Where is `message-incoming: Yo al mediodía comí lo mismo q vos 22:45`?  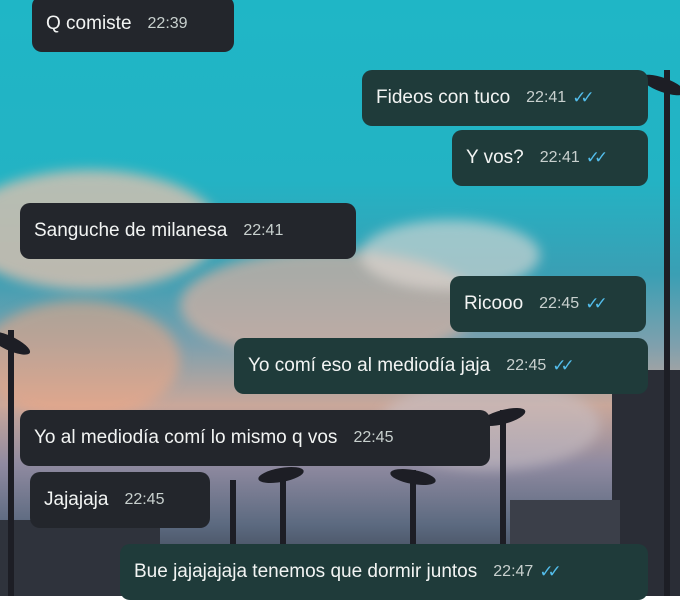
message-incoming: Yo al mediodía comí lo mismo q vos 22:45 is located at coordinates (255, 438).